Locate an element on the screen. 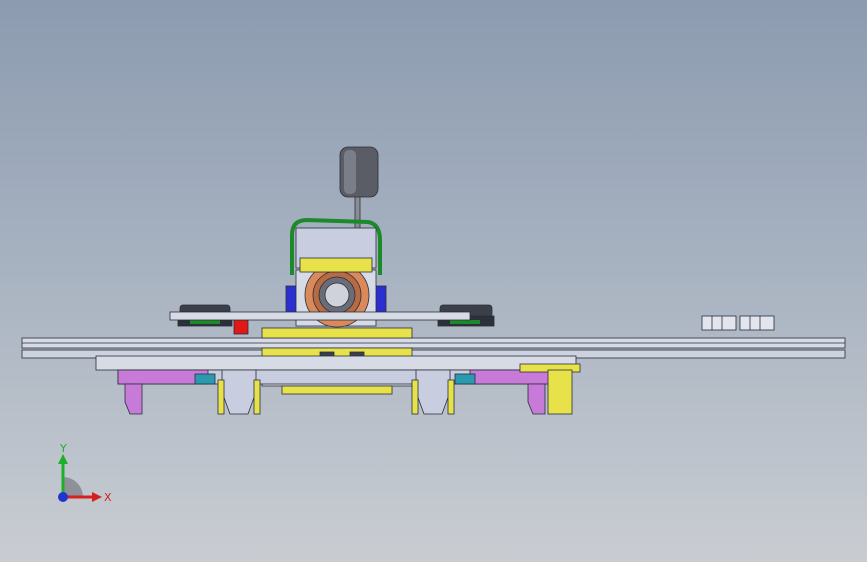  z-axis-dot is located at coordinates (63, 497).